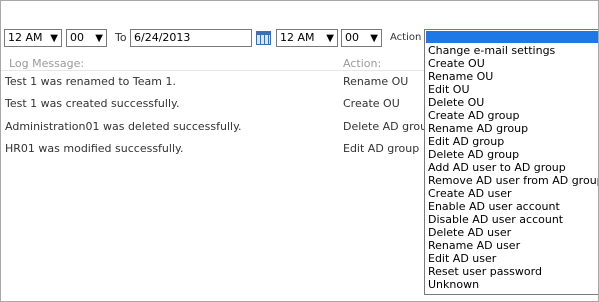  I want to click on dropdown-option: Rename AD user, so click(511, 245).